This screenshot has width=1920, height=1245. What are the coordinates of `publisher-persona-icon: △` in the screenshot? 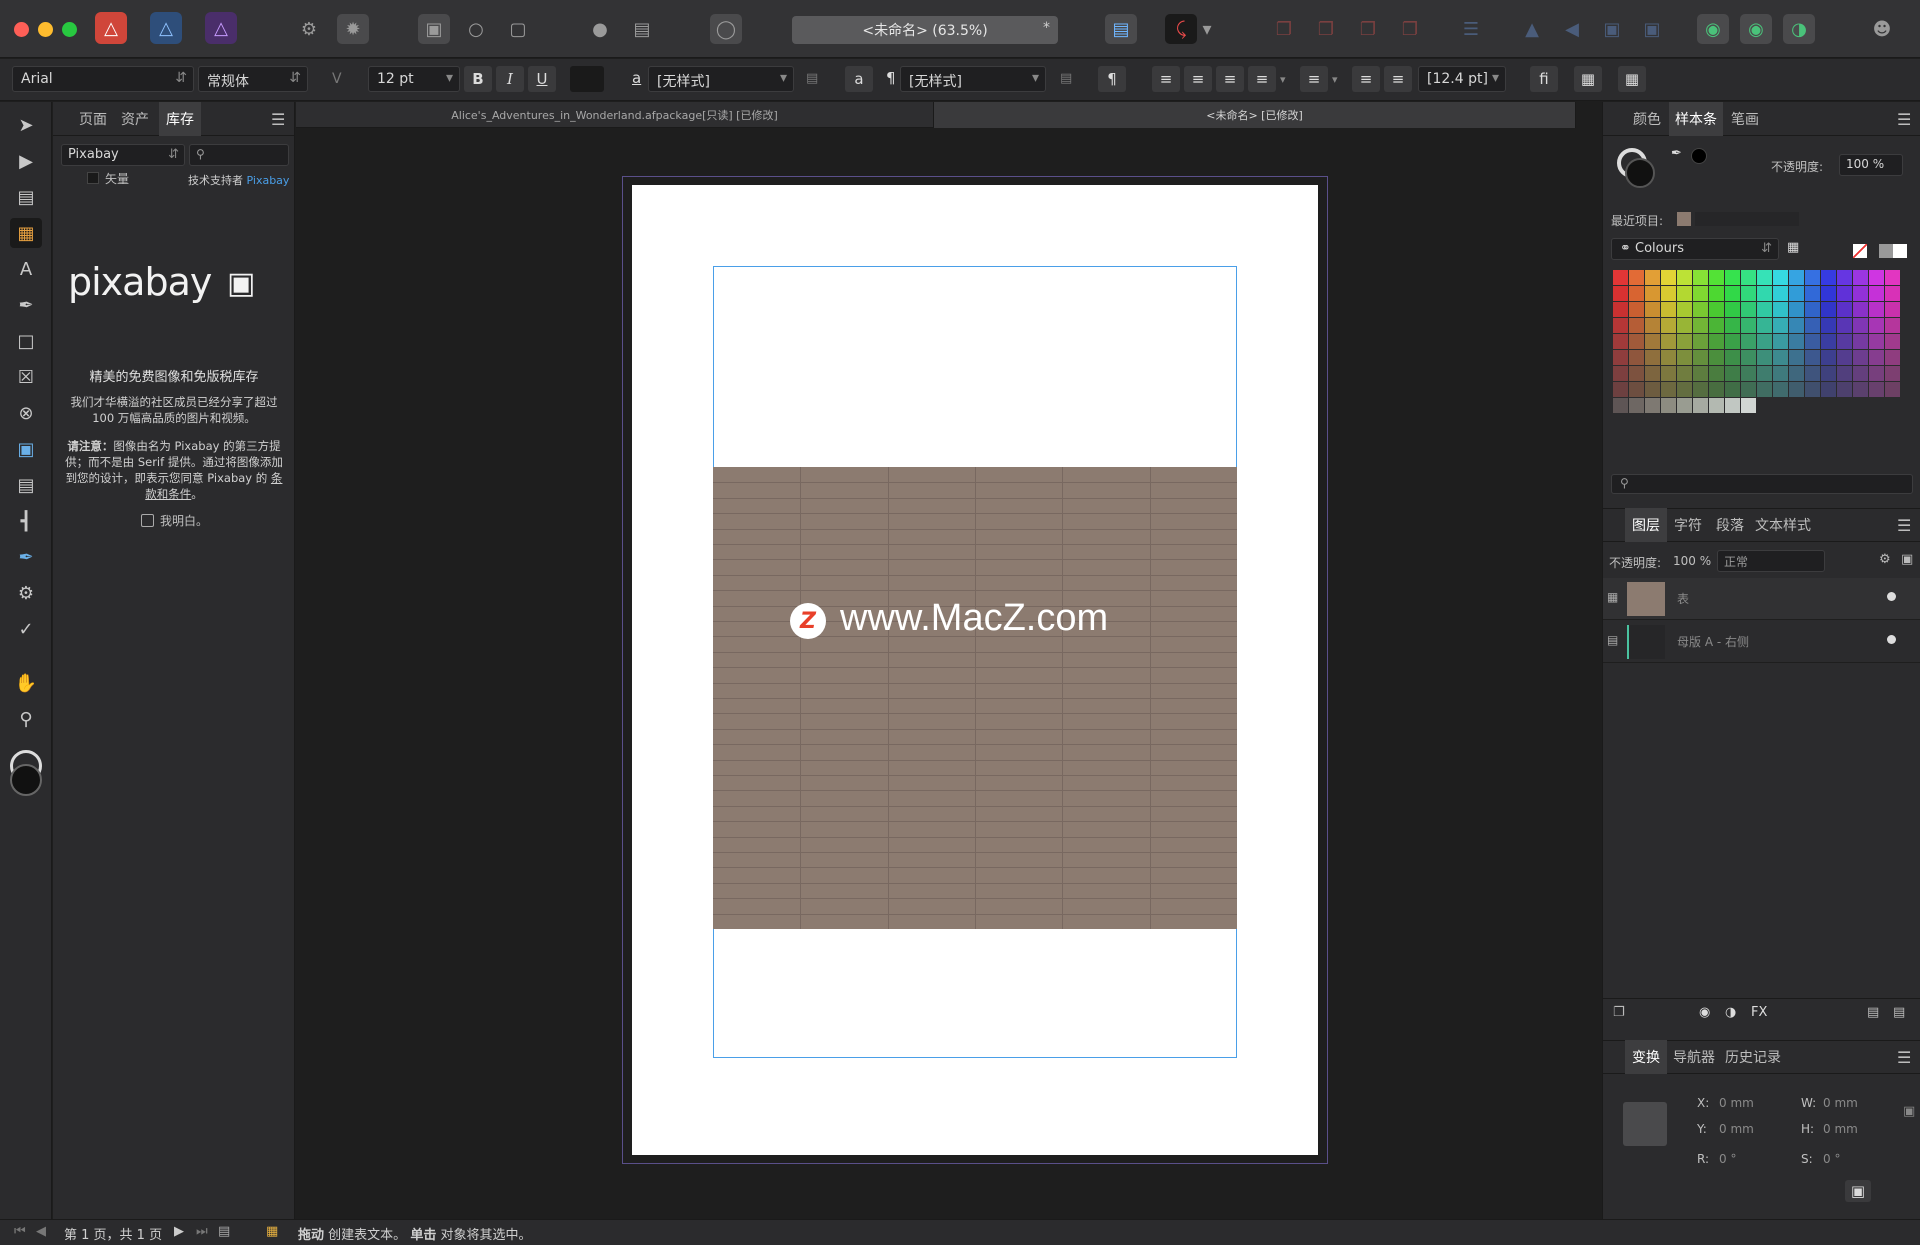 It's located at (111, 28).